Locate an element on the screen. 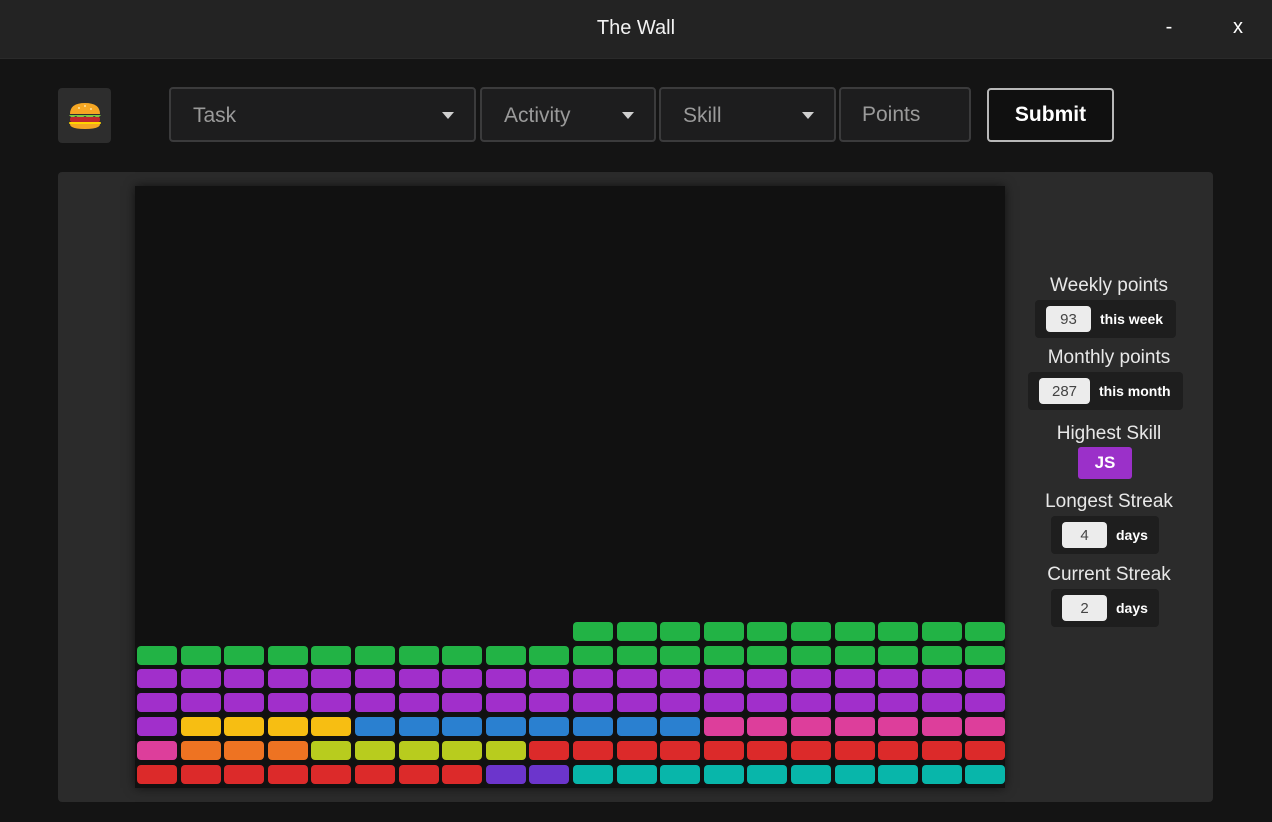 The width and height of the screenshot is (1272, 822). activity-dropdown-label: Activity is located at coordinates (537, 115).